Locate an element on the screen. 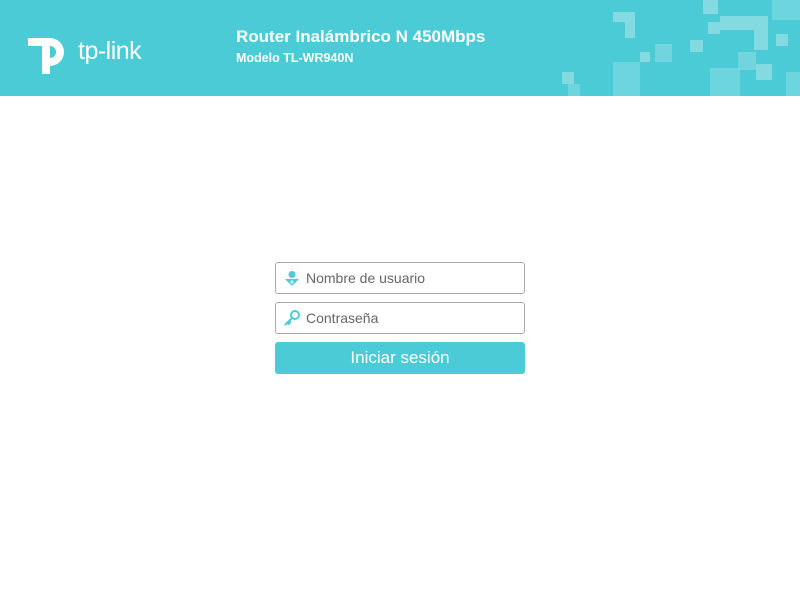  password-field is located at coordinates (400, 318).